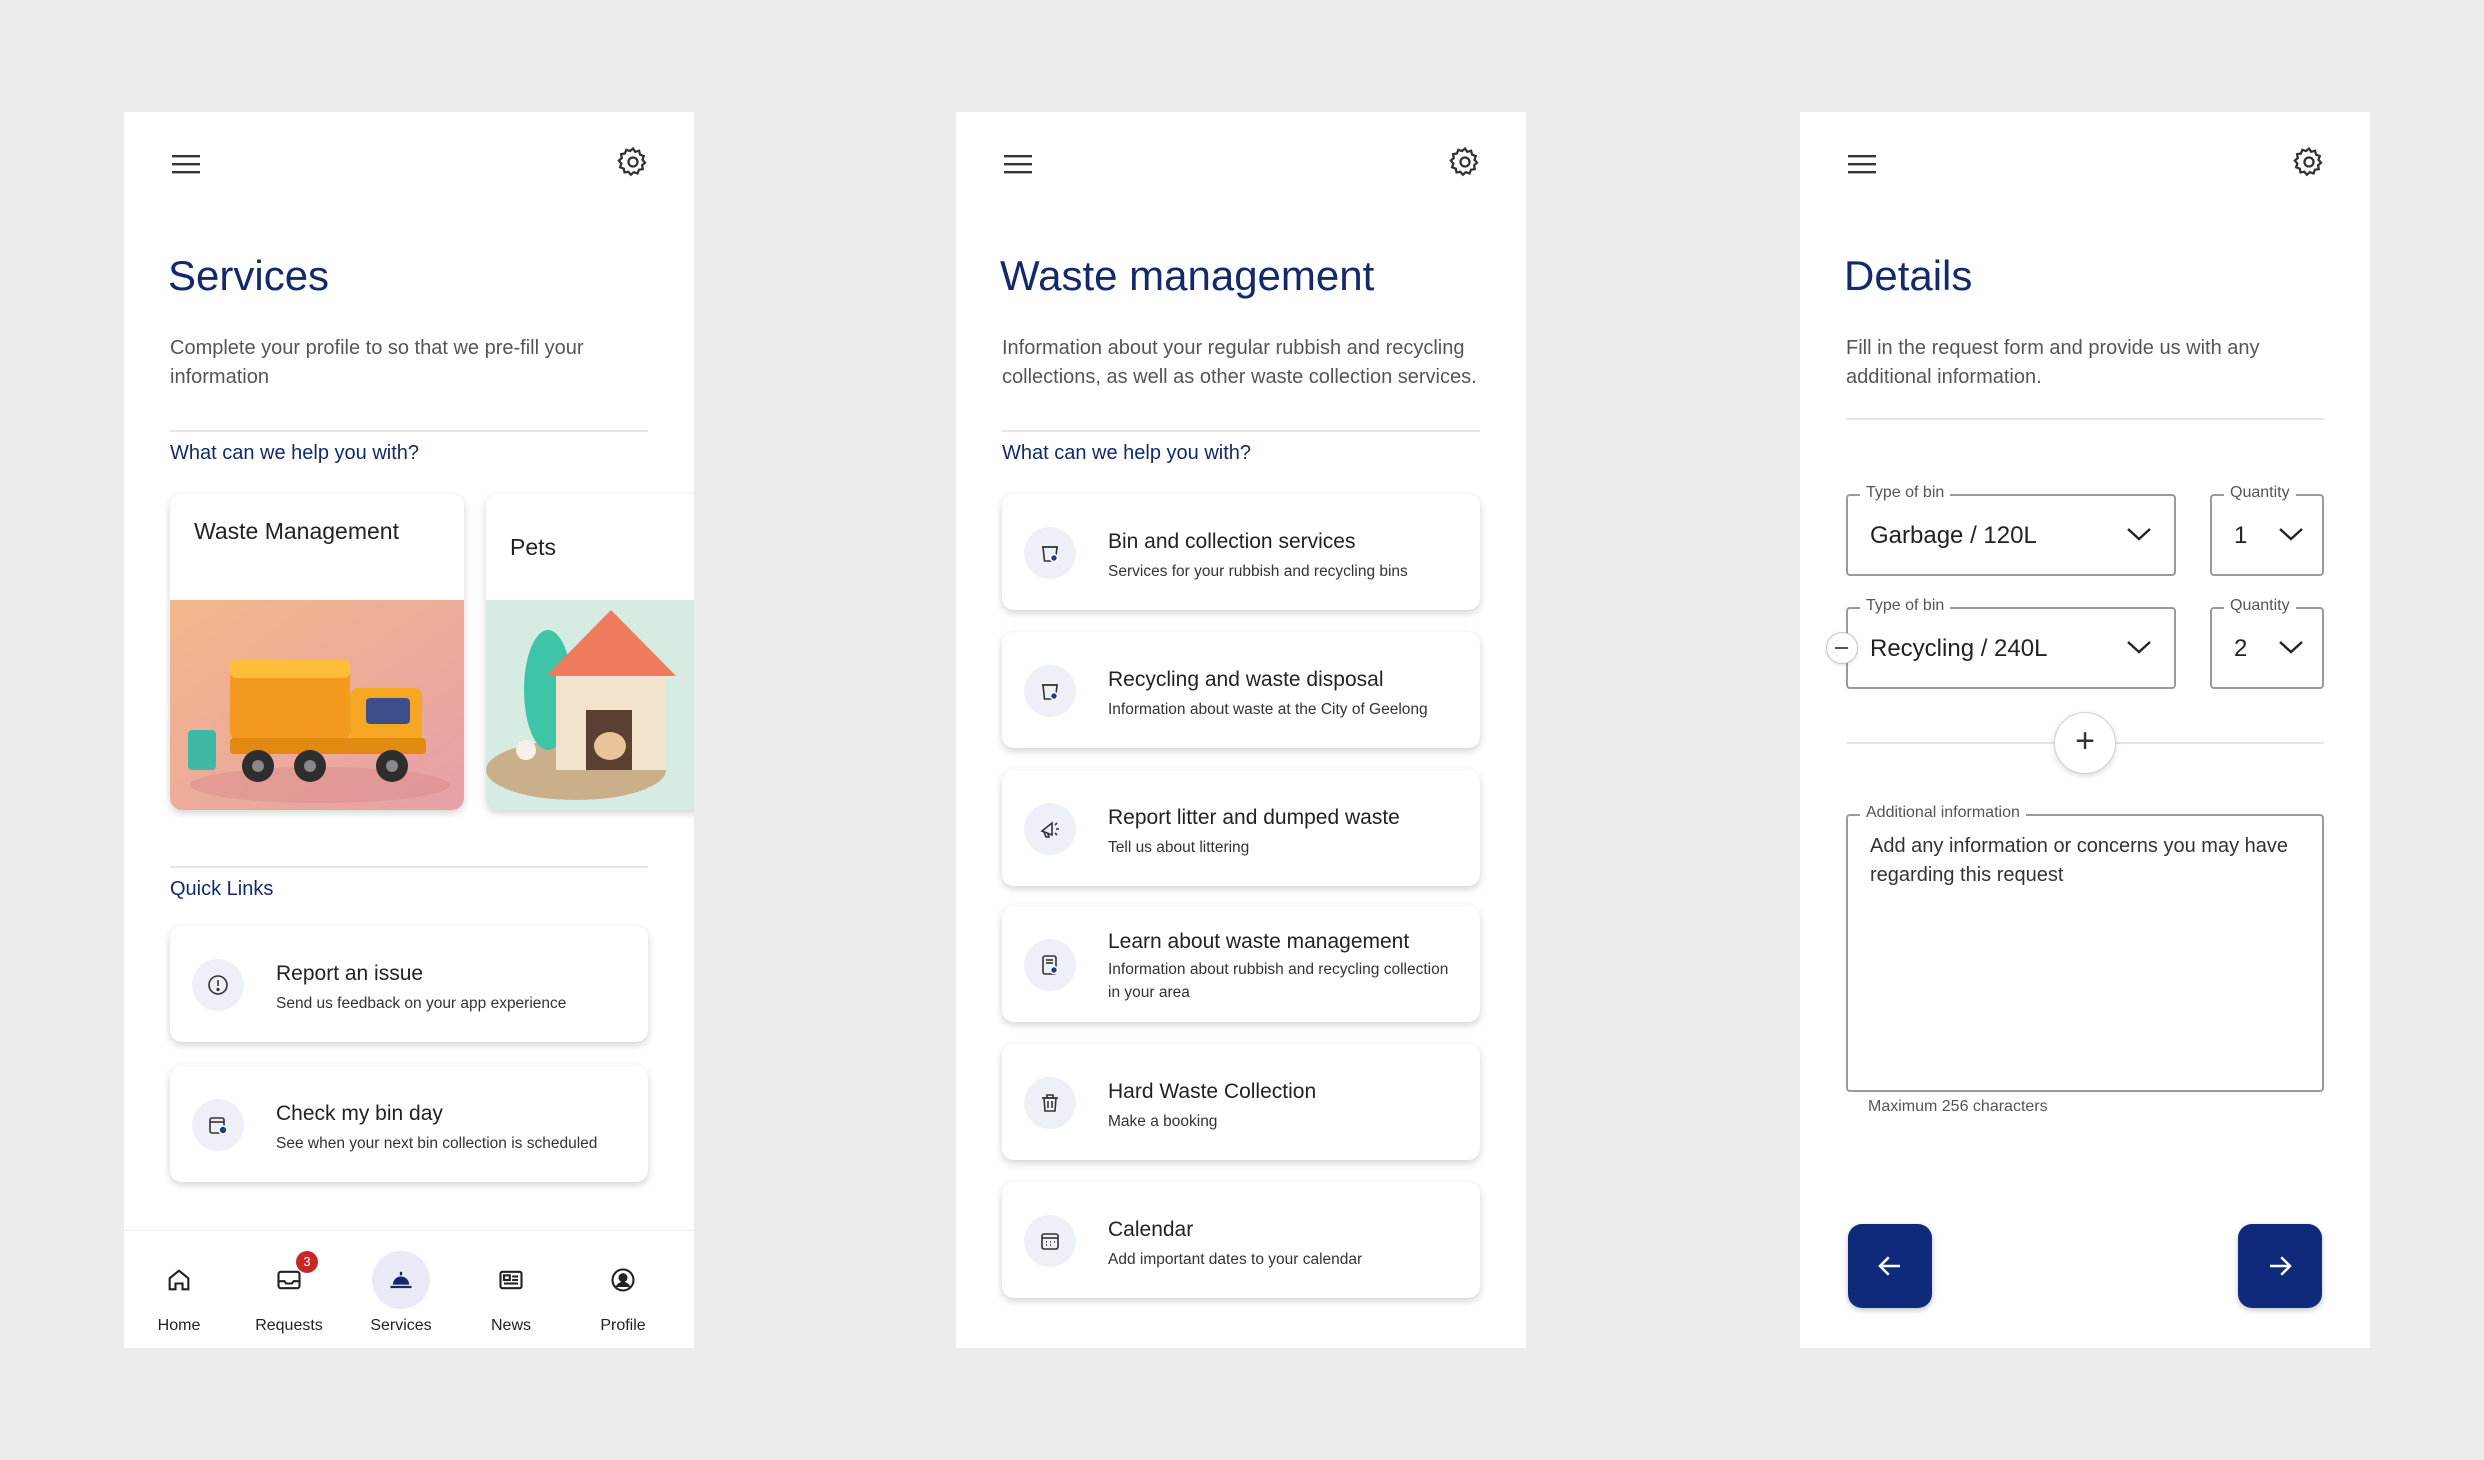  I want to click on service-bell-icon, so click(401, 1280).